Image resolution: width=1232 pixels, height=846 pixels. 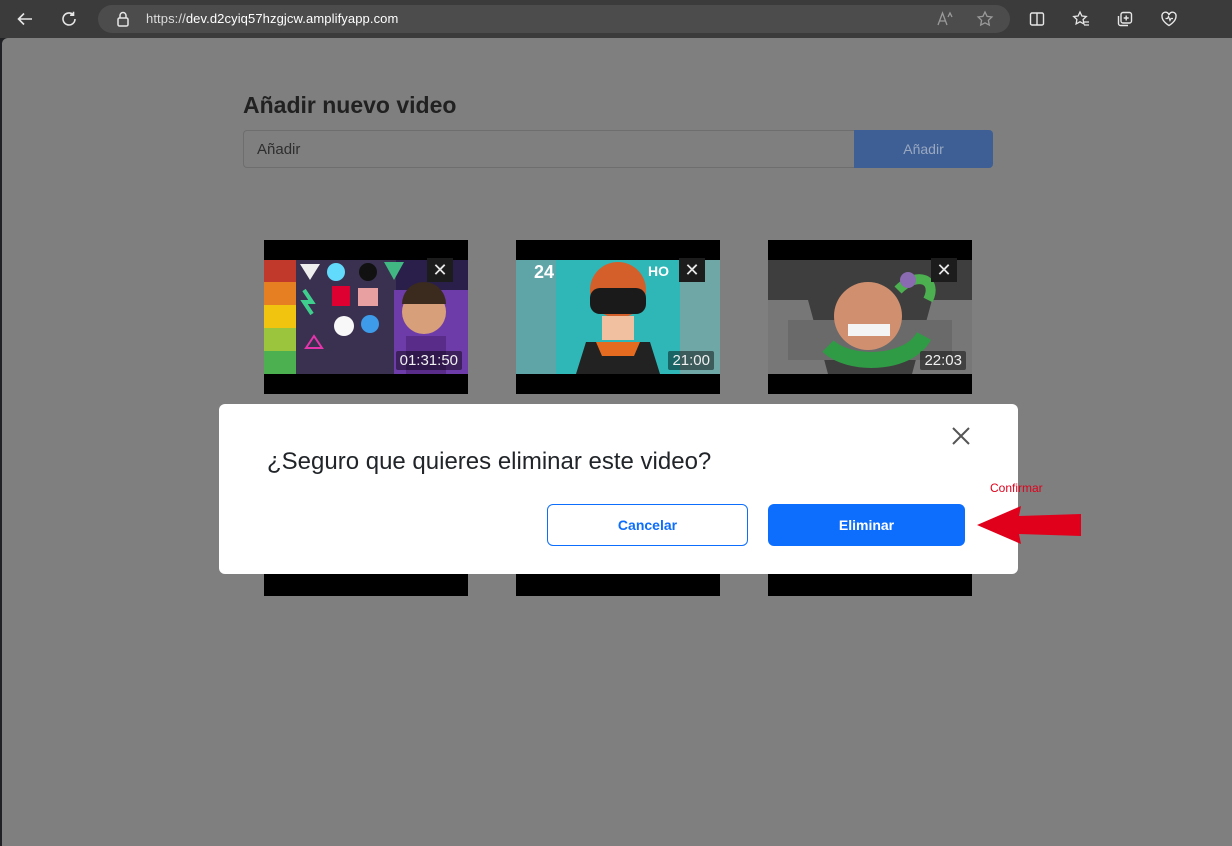 I want to click on confirm-annotation-label: Confirmar, so click(x=1016, y=488).